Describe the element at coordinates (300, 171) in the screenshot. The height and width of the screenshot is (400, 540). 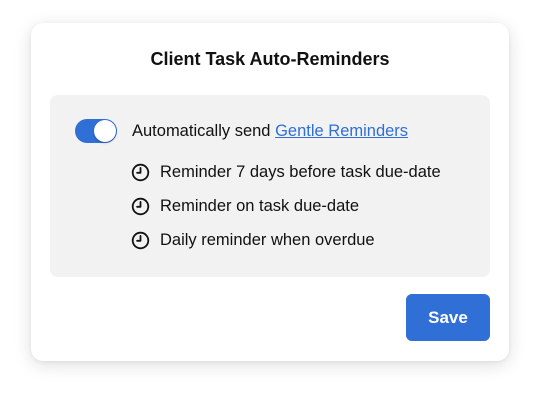
I see `reminder-label: Reminder 7 days before task due-date` at that location.